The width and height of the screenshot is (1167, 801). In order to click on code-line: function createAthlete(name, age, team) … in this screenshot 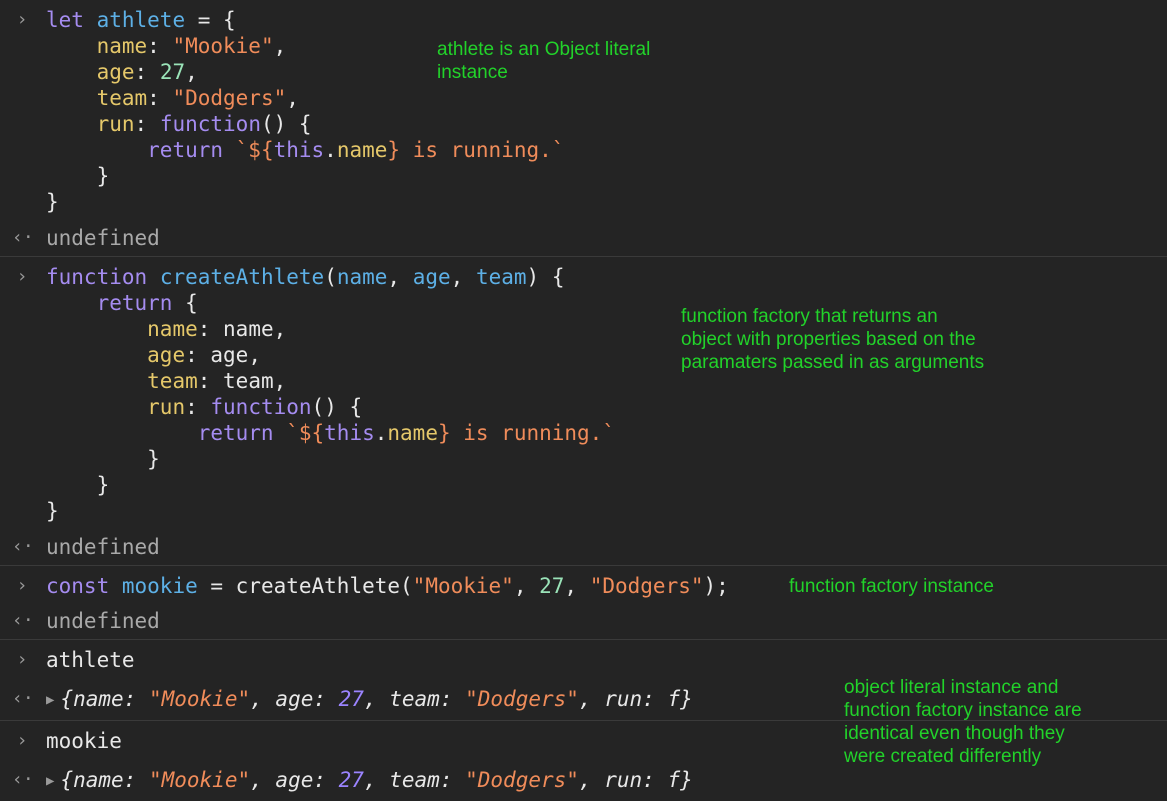, I will do `click(305, 277)`.